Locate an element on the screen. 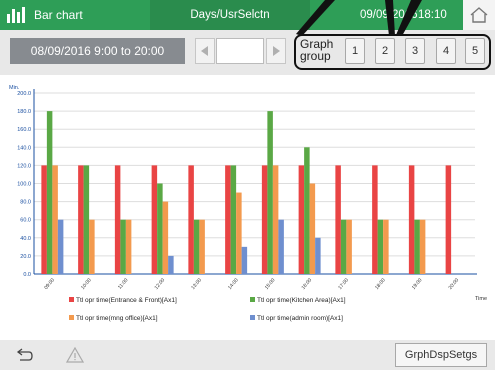 This screenshot has width=495, height=370. back-button is located at coordinates (25, 355).